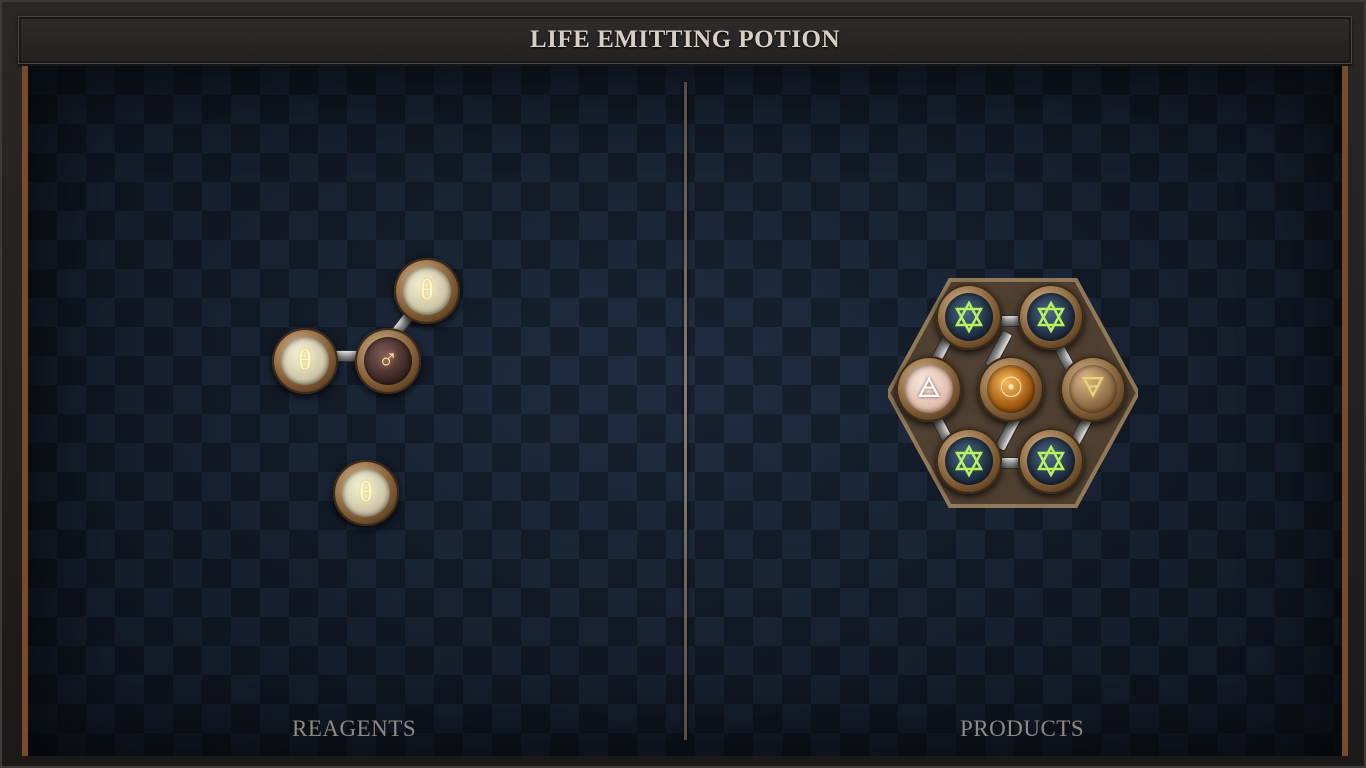 The height and width of the screenshot is (768, 1366). I want to click on title-bar: LIFE EMITTING POTION, so click(685, 40).